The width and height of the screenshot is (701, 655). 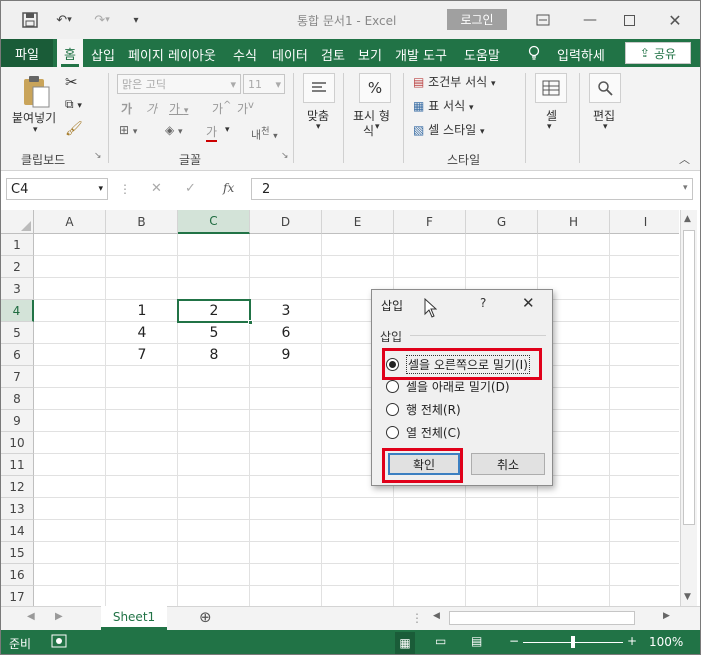 What do you see at coordinates (142, 222) in the screenshot?
I see `column-header-b: B` at bounding box center [142, 222].